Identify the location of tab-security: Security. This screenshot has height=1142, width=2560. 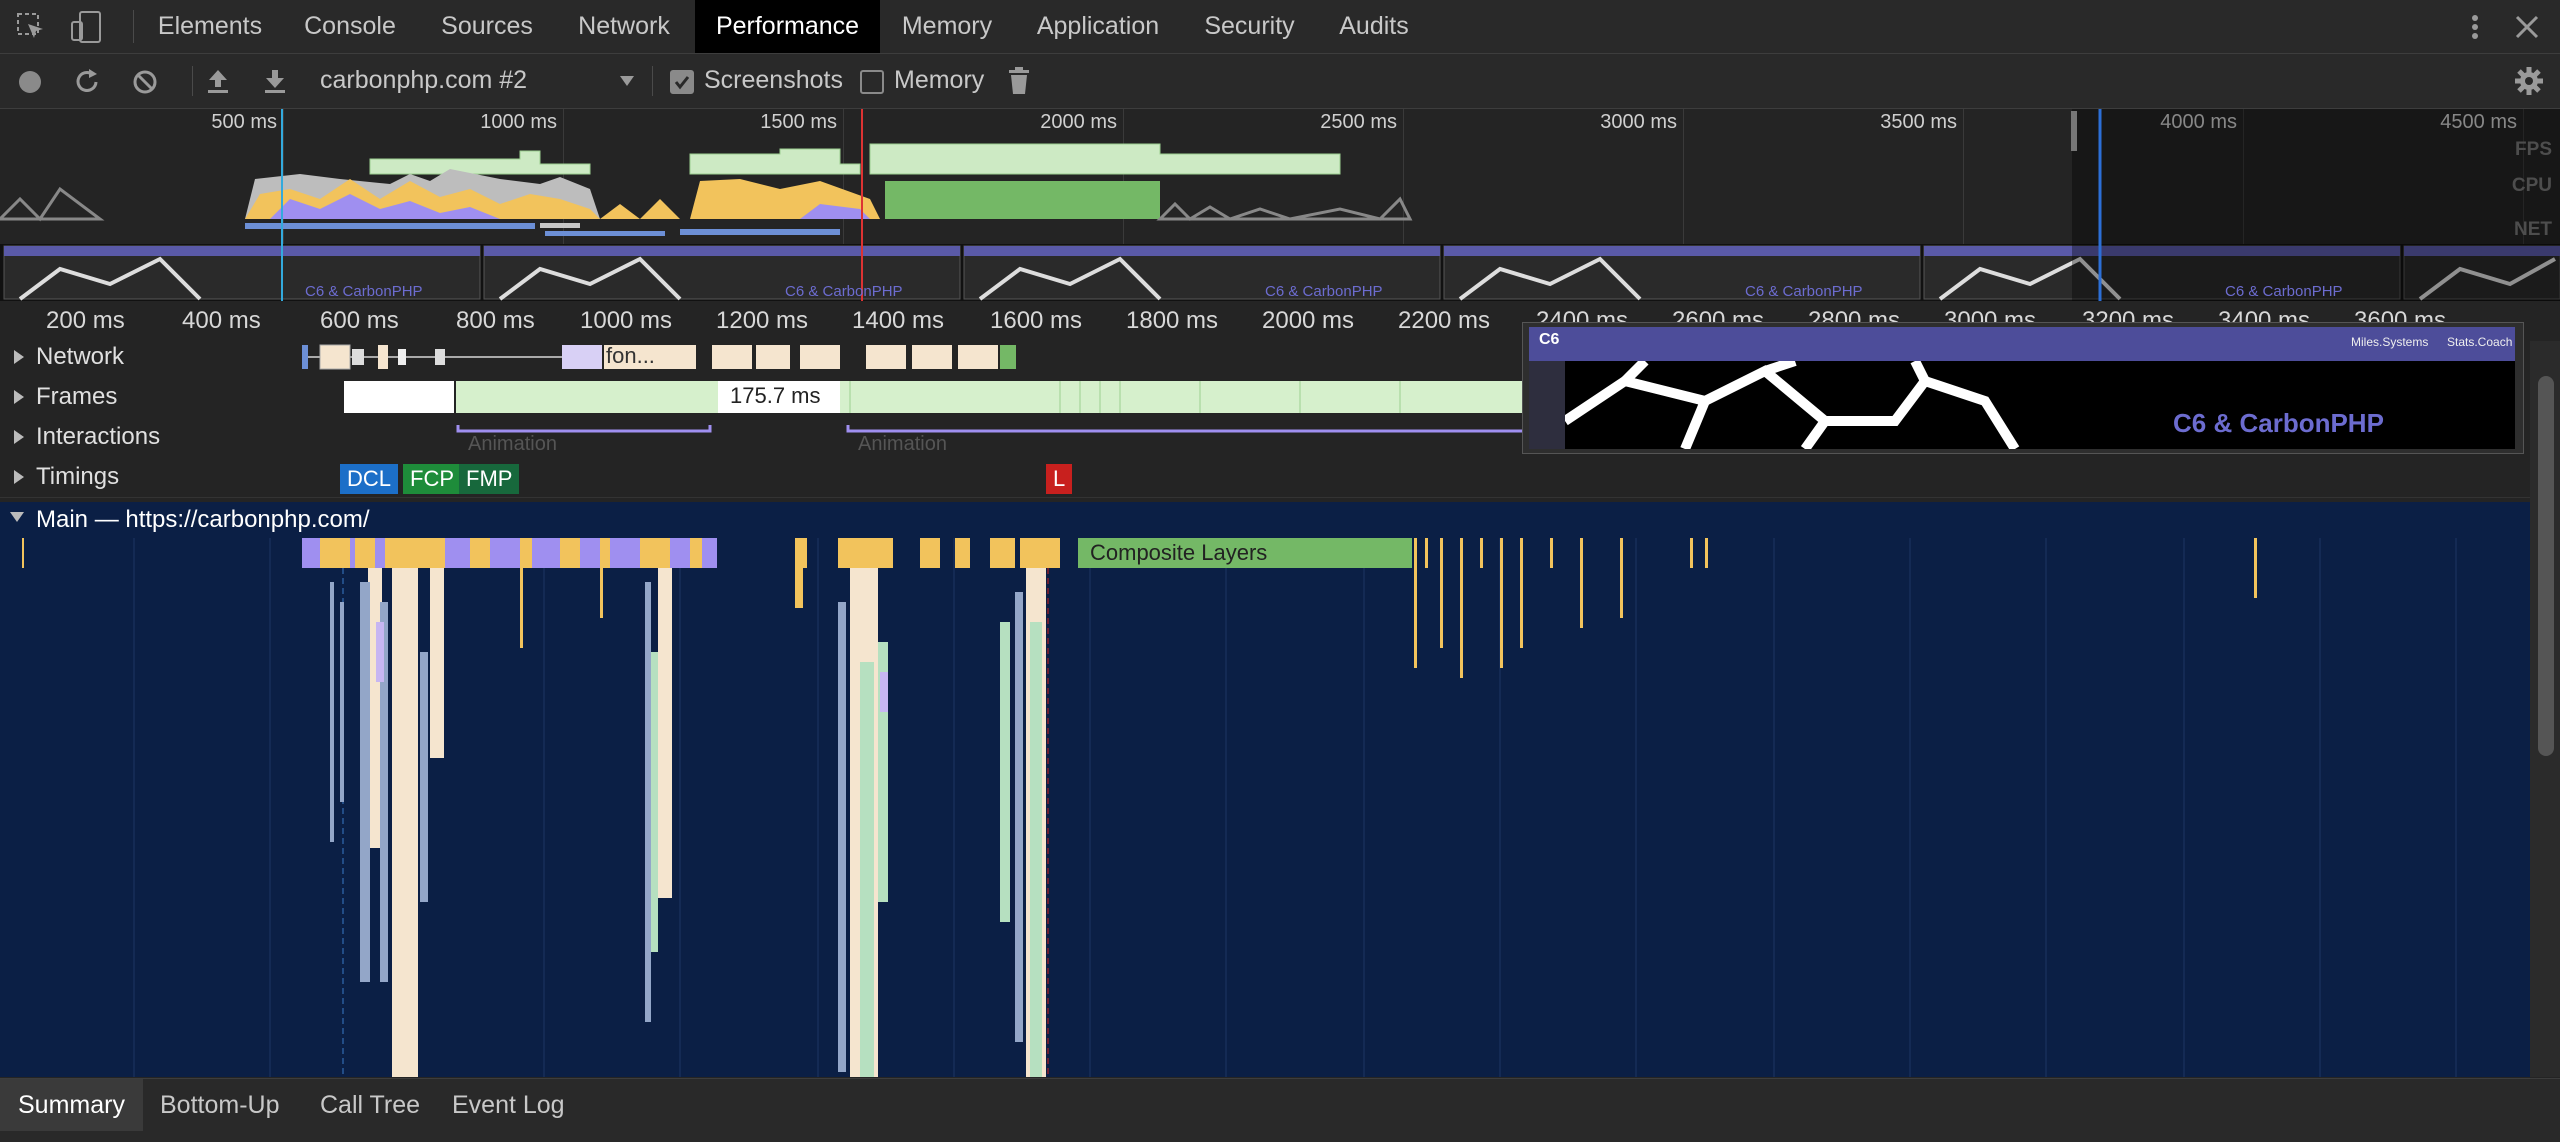
(1249, 26).